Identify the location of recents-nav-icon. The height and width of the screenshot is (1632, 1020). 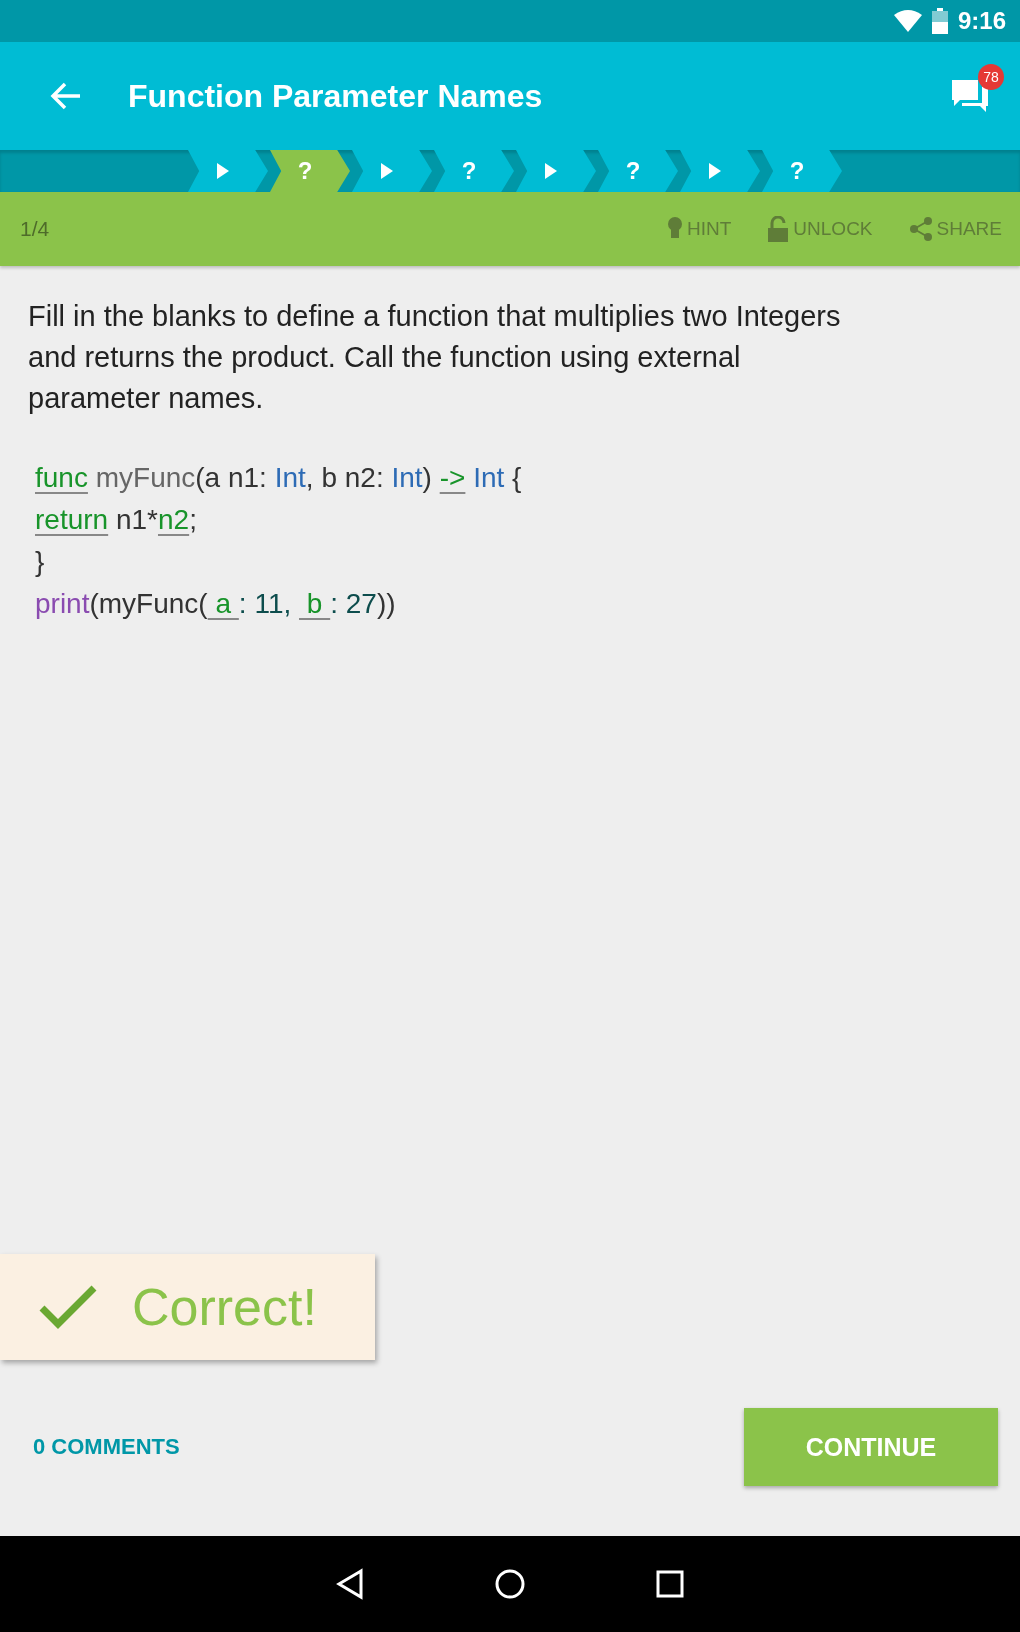
(670, 1584).